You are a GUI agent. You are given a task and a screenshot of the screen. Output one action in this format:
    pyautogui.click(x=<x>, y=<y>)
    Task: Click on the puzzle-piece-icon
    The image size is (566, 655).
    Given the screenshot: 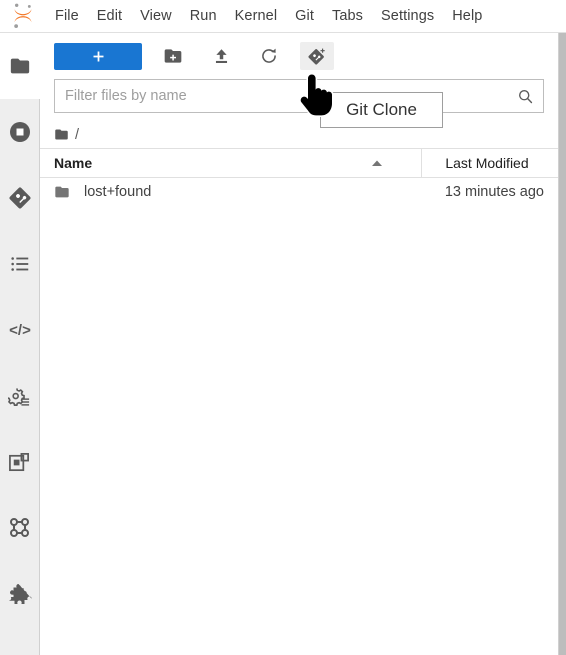 What is the action you would take?
    pyautogui.click(x=20, y=594)
    